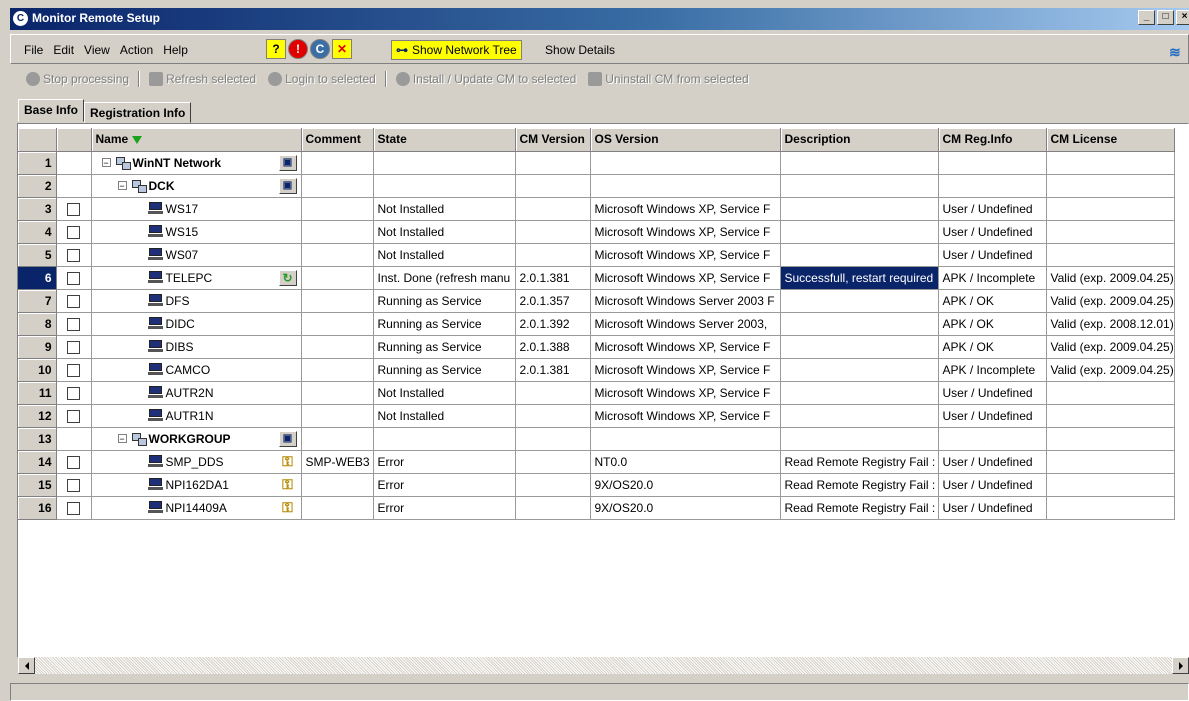  Describe the element at coordinates (37, 347) in the screenshot. I see `row-number: 9` at that location.